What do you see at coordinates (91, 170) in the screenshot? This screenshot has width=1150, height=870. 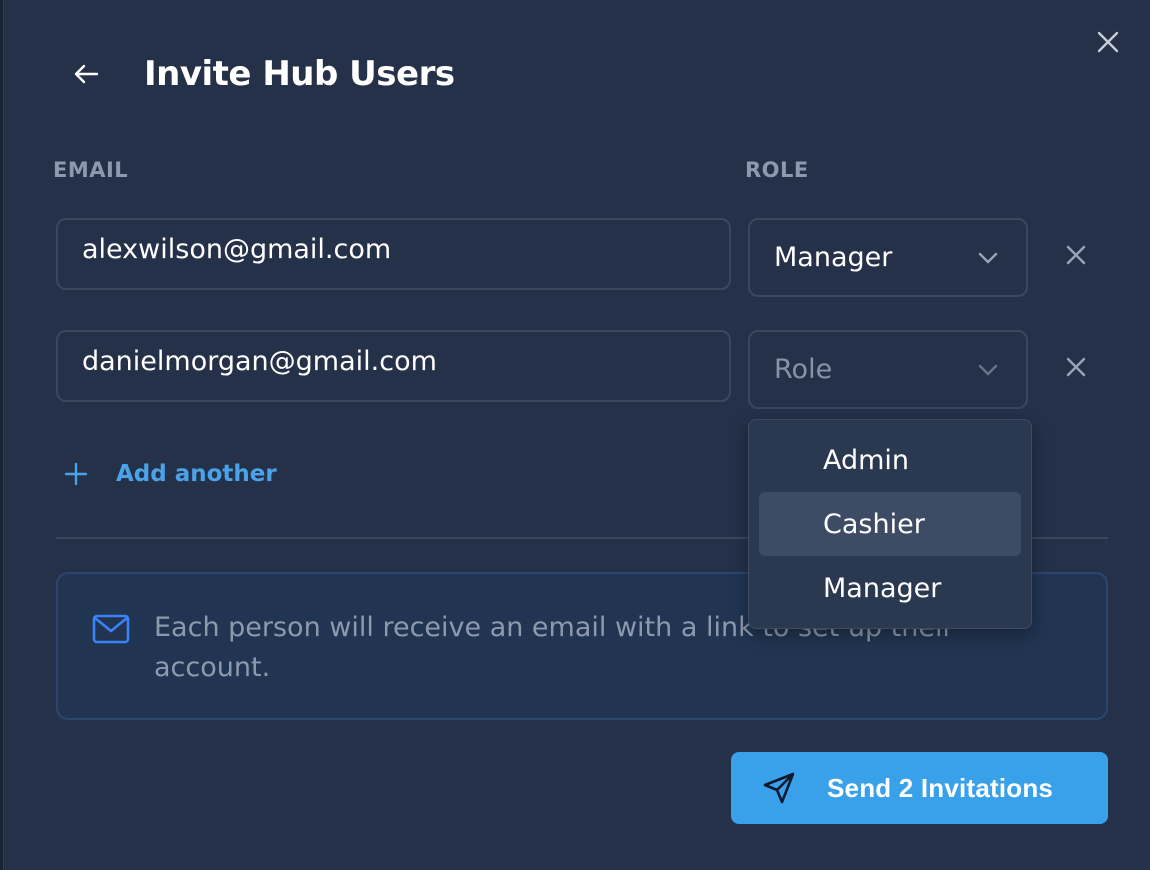 I see `email-column-label: EMAIL` at bounding box center [91, 170].